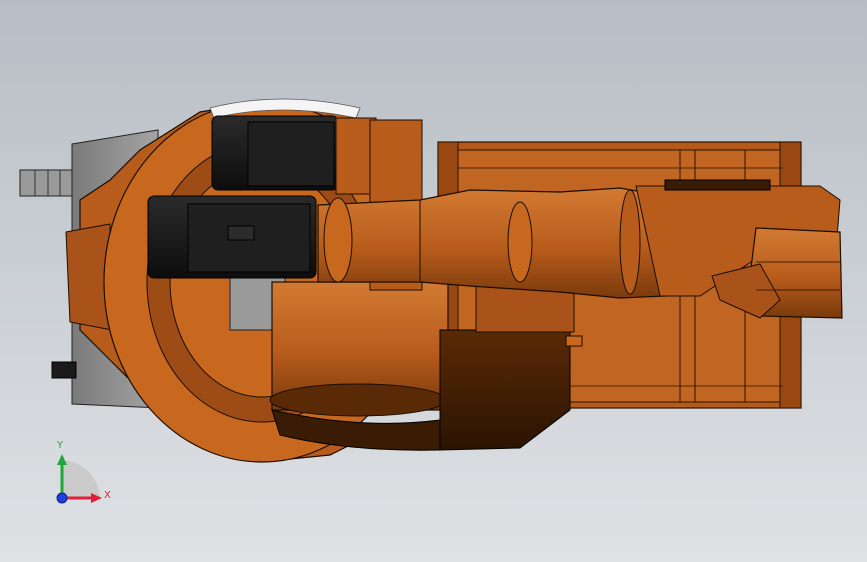 The height and width of the screenshot is (562, 867). I want to click on x-axis-label: X, so click(107, 495).